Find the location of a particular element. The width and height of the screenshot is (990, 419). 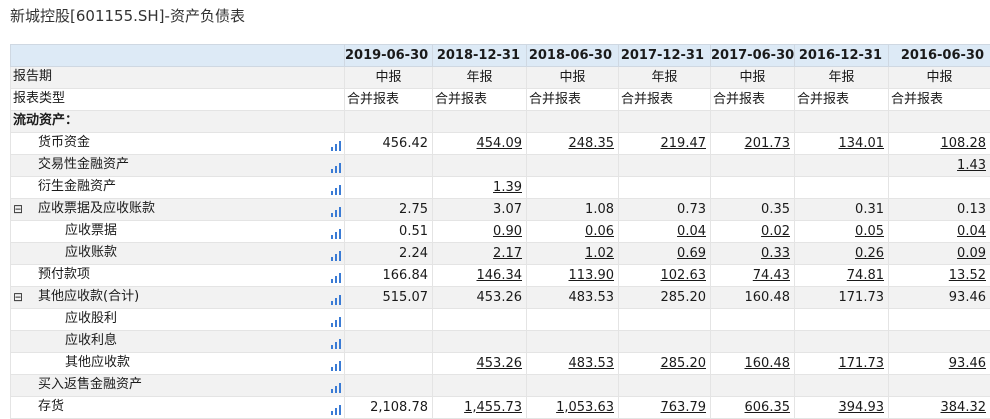

value-link: 2.17 is located at coordinates (480, 254).